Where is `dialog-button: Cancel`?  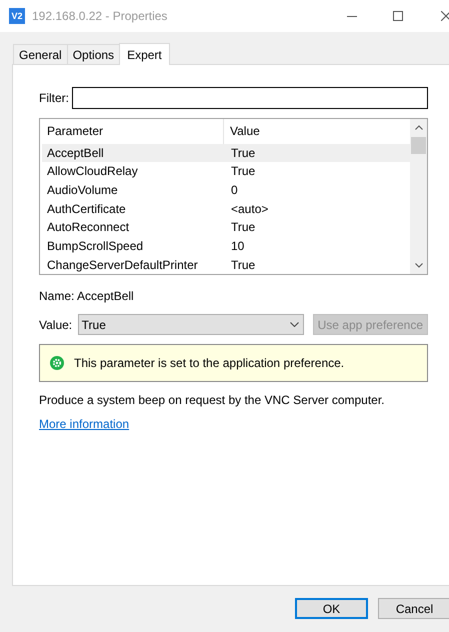 dialog-button: Cancel is located at coordinates (413, 608).